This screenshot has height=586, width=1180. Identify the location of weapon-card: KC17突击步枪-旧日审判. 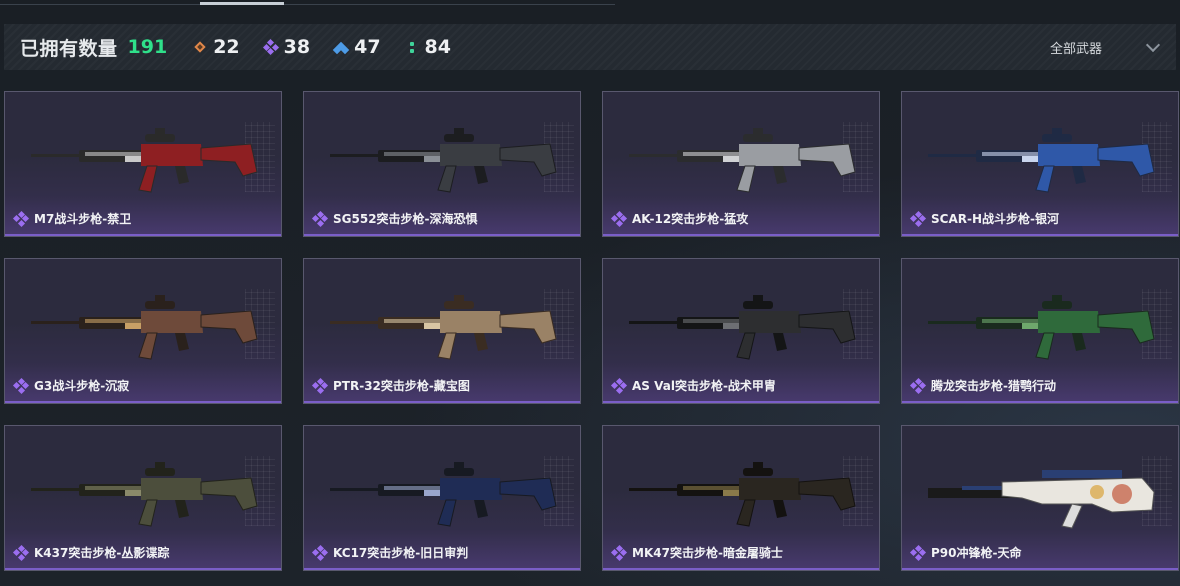
(442, 498).